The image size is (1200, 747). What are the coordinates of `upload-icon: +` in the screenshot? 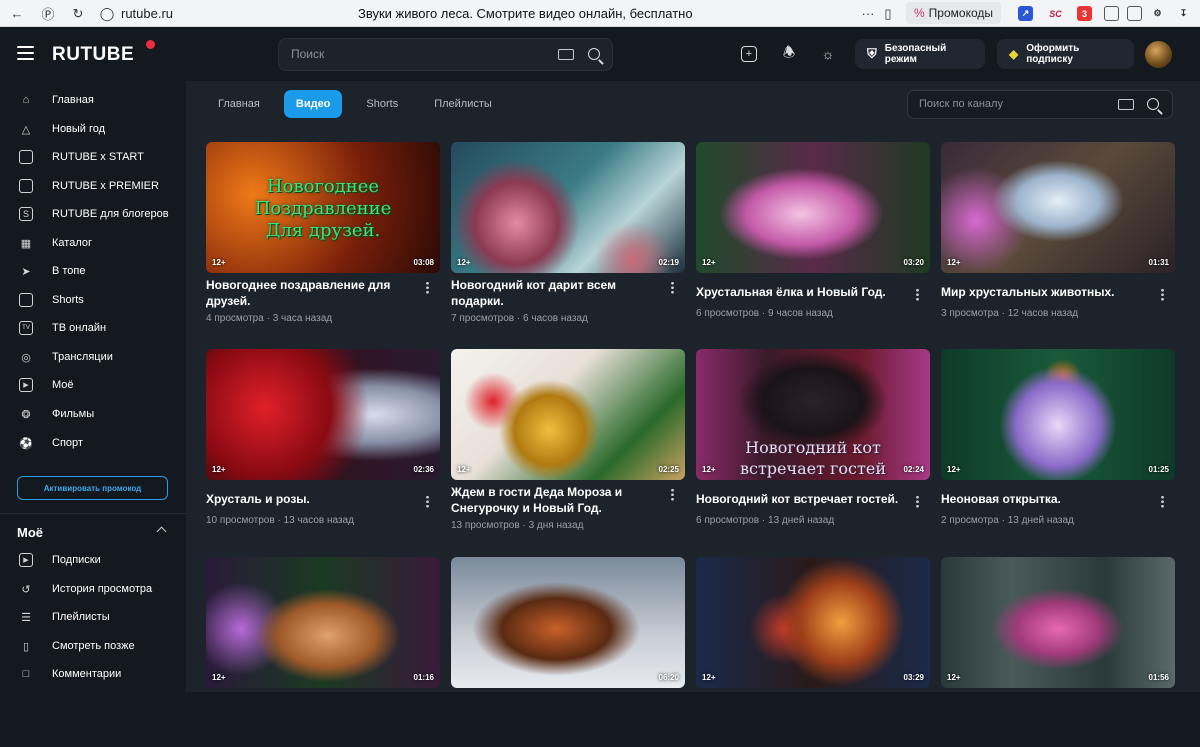 It's located at (749, 54).